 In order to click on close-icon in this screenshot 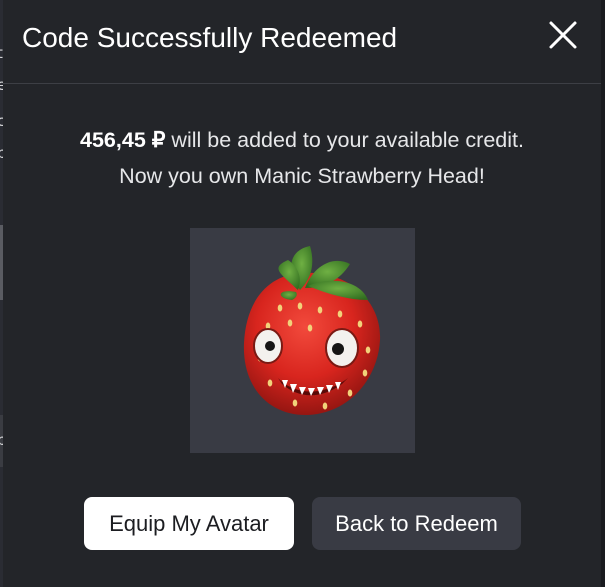, I will do `click(563, 35)`.